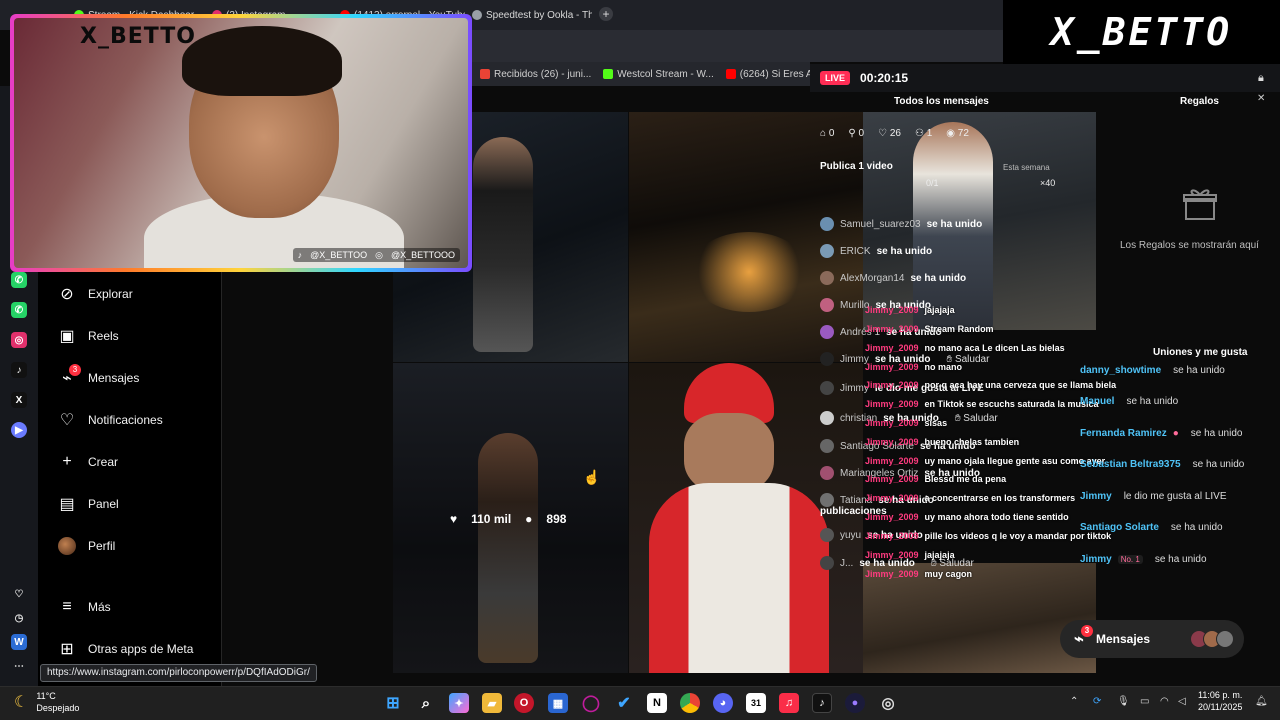 This screenshot has width=1280, height=720. What do you see at coordinates (67, 504) in the screenshot?
I see `chart-icon: ▤` at bounding box center [67, 504].